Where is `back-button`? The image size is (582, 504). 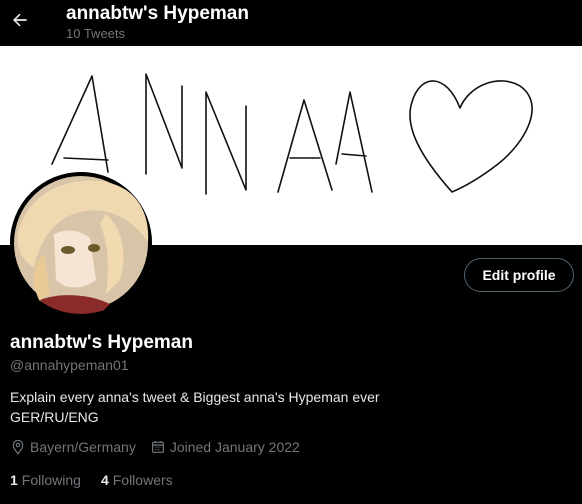
back-button is located at coordinates (20, 20).